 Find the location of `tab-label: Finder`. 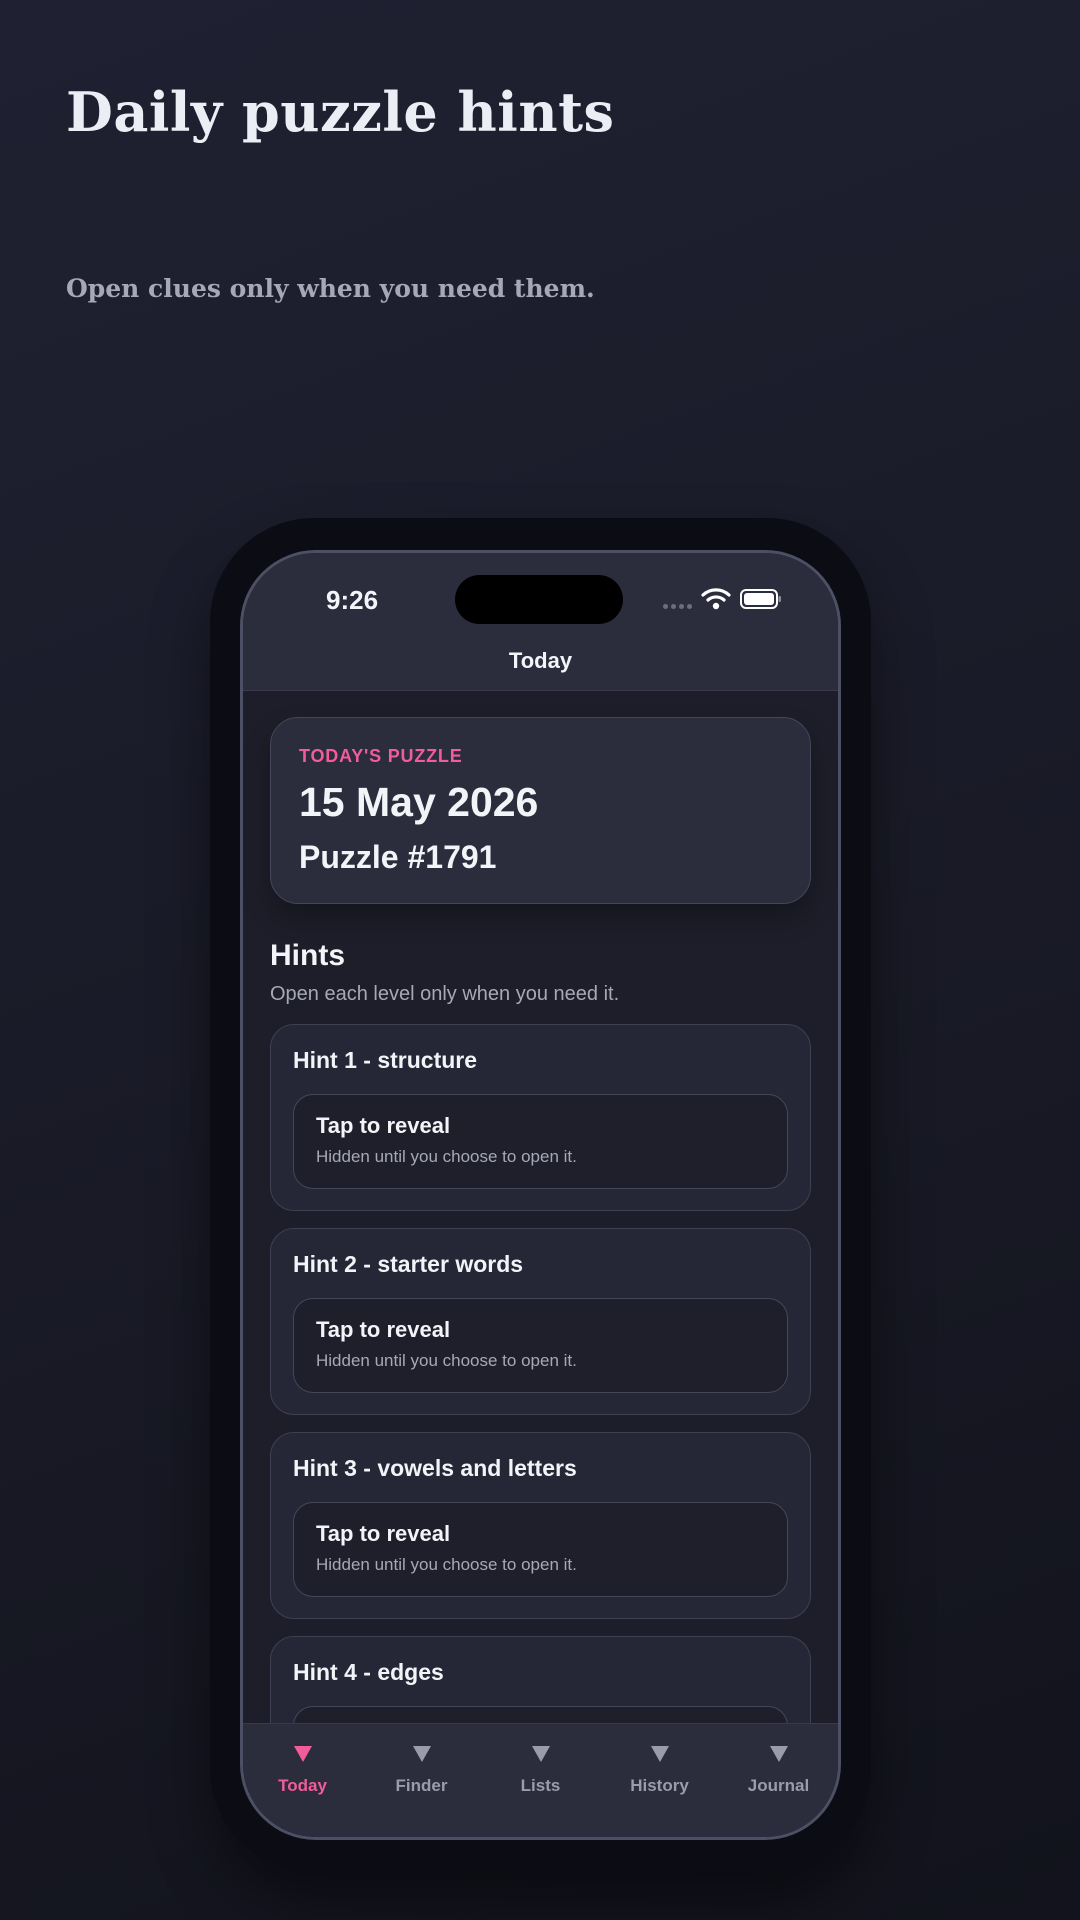

tab-label: Finder is located at coordinates (421, 1785).